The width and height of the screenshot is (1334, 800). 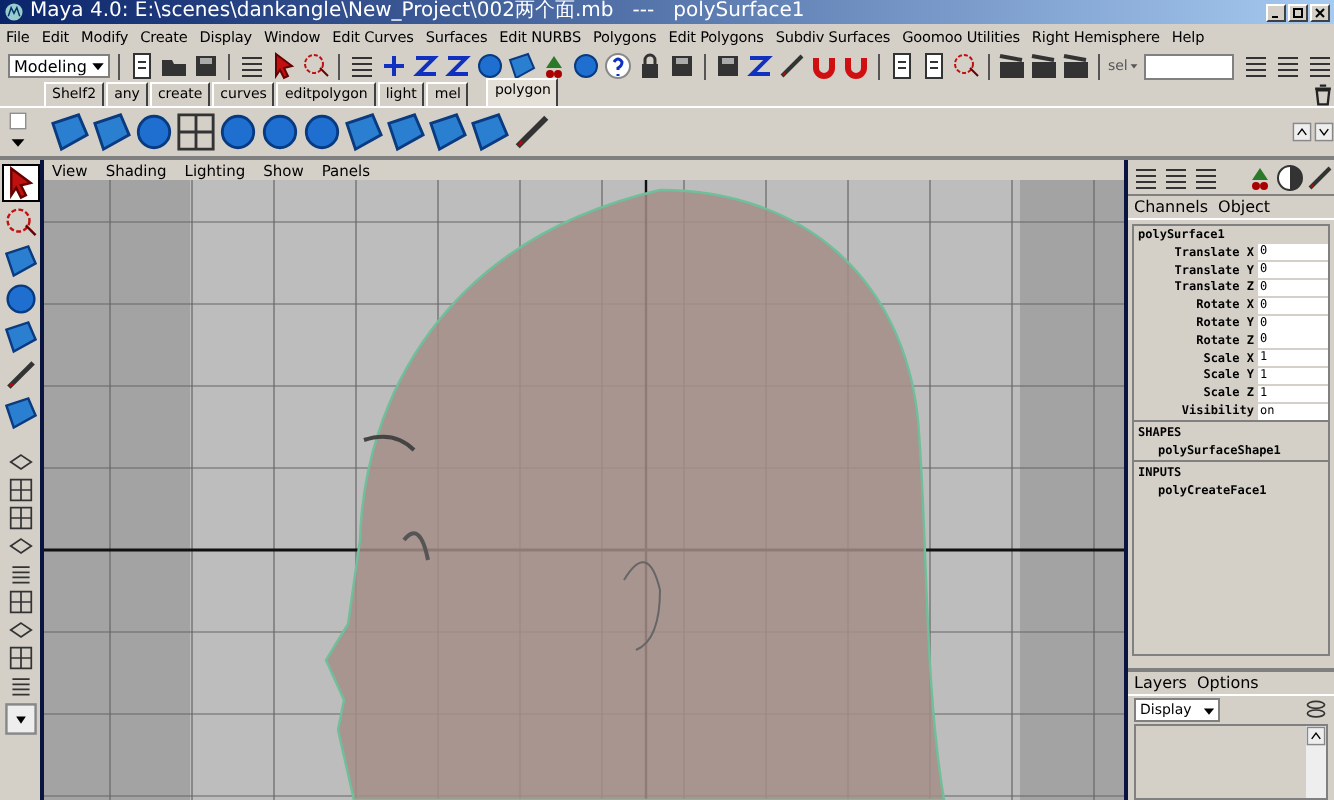 I want to click on layer-menu-item: Layers, so click(x=1160, y=683).